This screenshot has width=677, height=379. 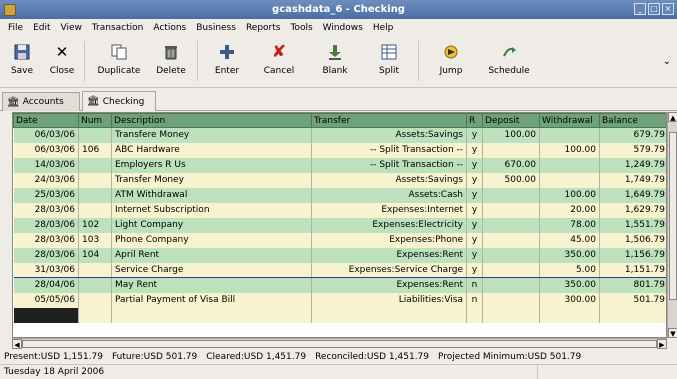 I want to click on cell-withdrawal: 78.00, so click(x=569, y=225).